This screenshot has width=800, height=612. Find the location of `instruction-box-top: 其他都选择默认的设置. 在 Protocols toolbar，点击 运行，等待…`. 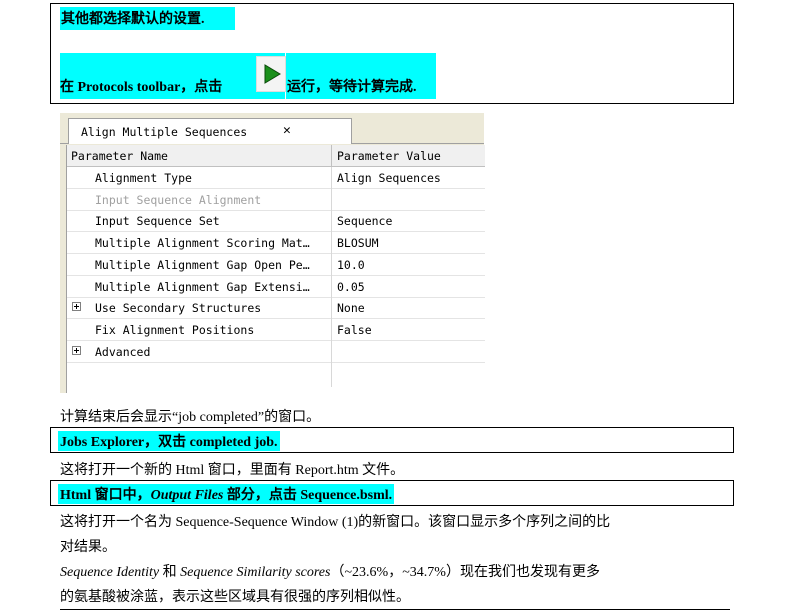

instruction-box-top: 其他都选择默认的设置. 在 Protocols toolbar，点击 运行，等待… is located at coordinates (392, 53).